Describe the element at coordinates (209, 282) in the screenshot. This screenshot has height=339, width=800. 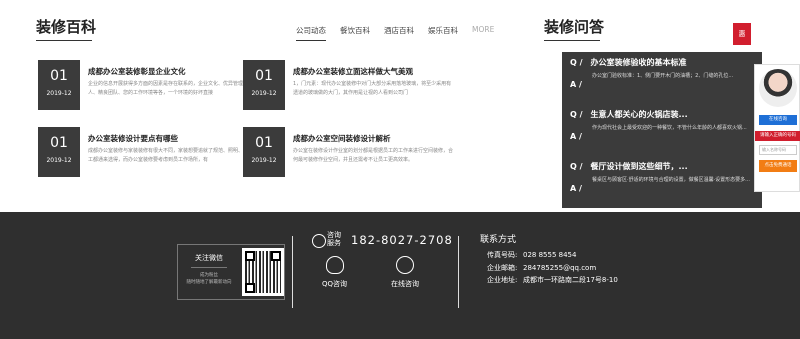
I see `wechat-sub2: 随时随地了解最新动向` at that location.